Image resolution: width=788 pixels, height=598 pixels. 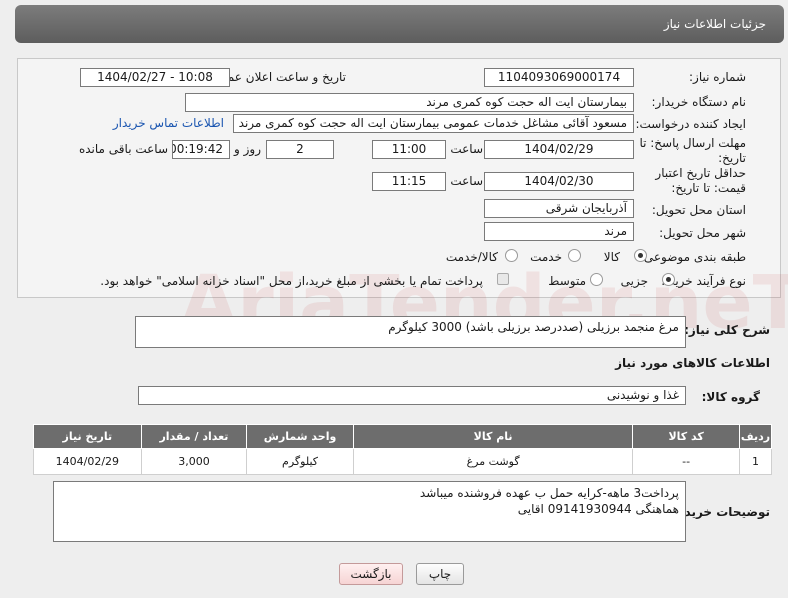 I want to click on days-field: 2, so click(x=300, y=149).